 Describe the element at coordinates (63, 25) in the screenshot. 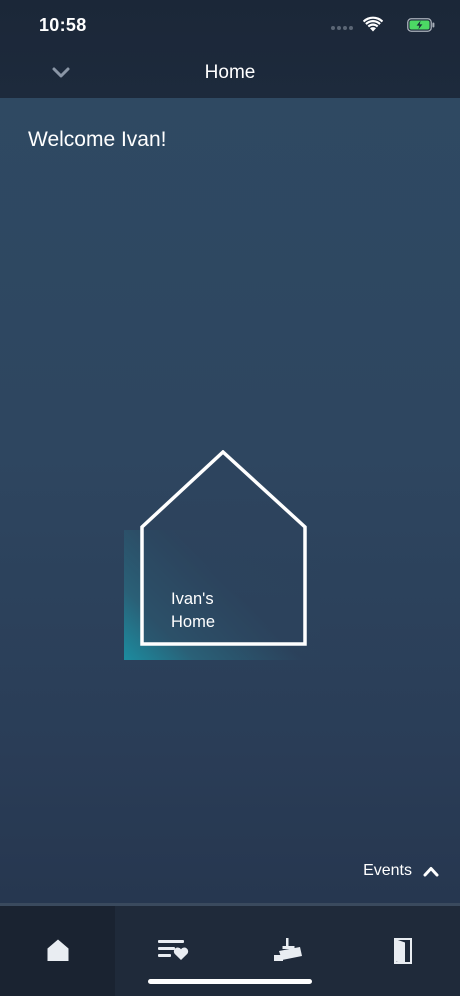

I see `status-time: 10:58` at that location.